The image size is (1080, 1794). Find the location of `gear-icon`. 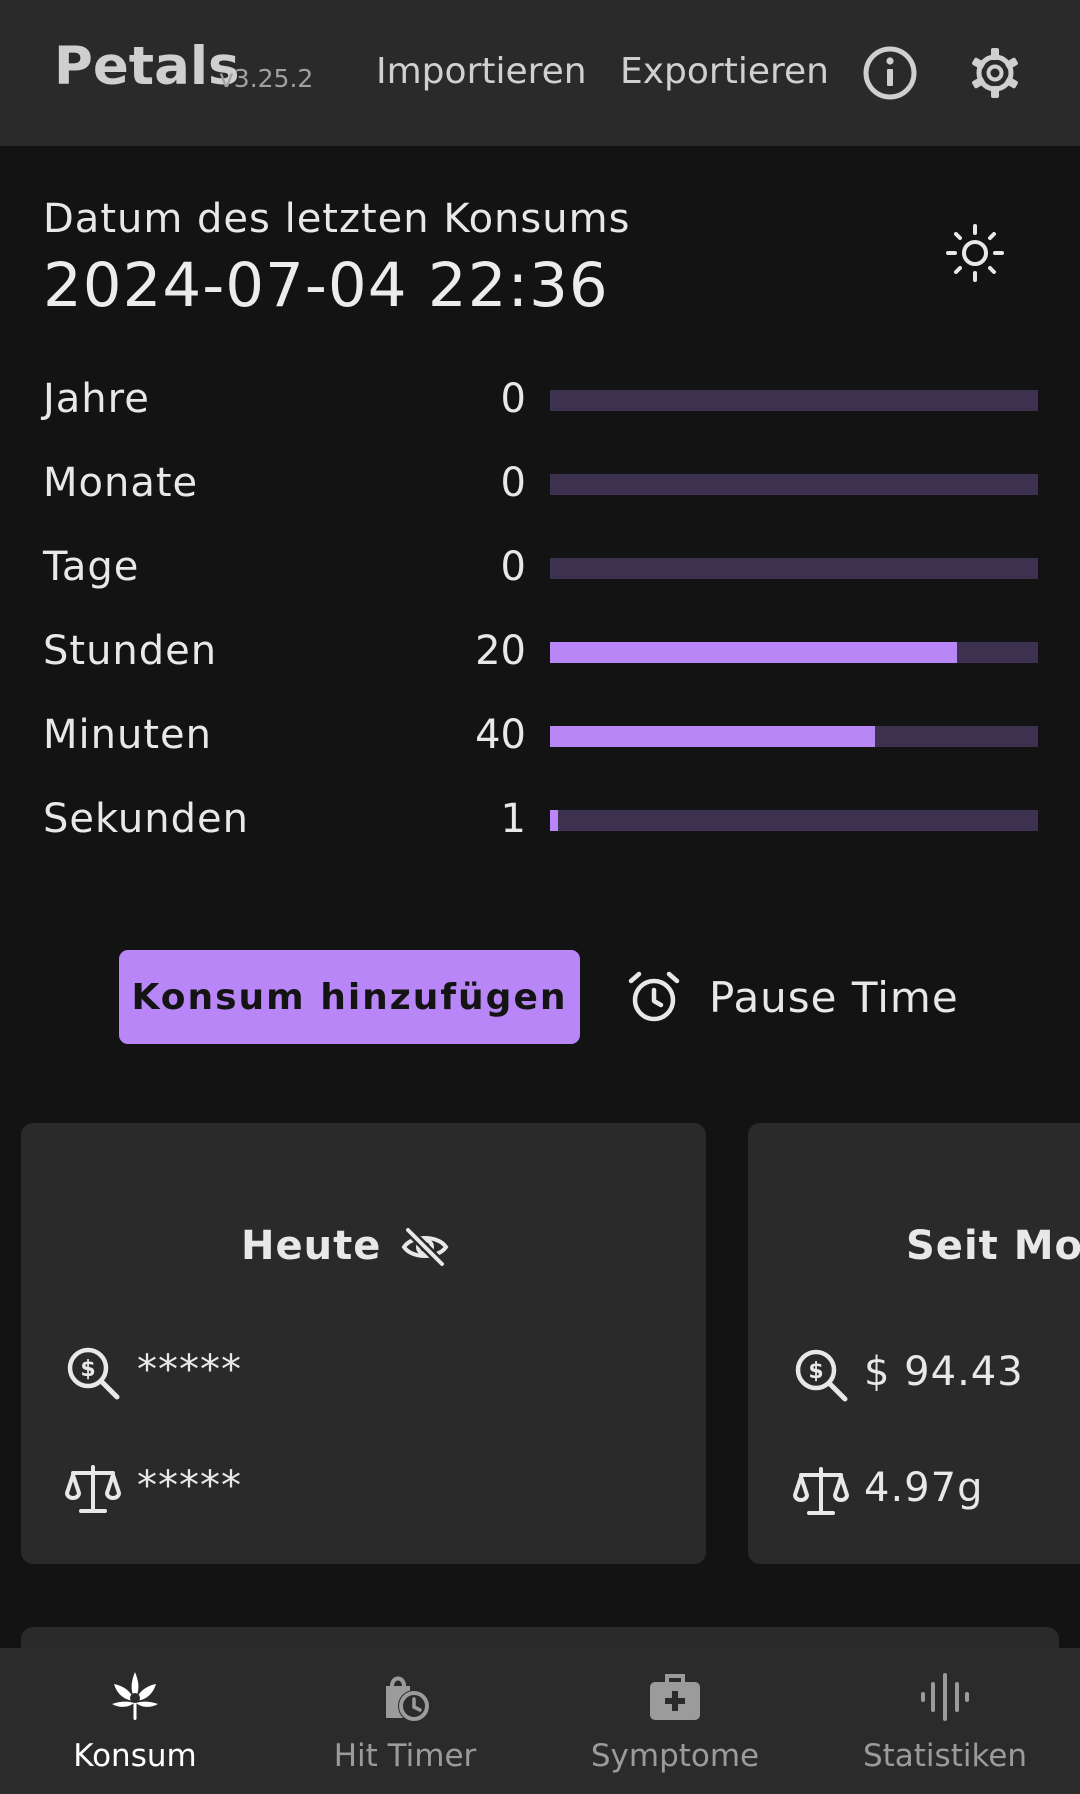

gear-icon is located at coordinates (995, 73).